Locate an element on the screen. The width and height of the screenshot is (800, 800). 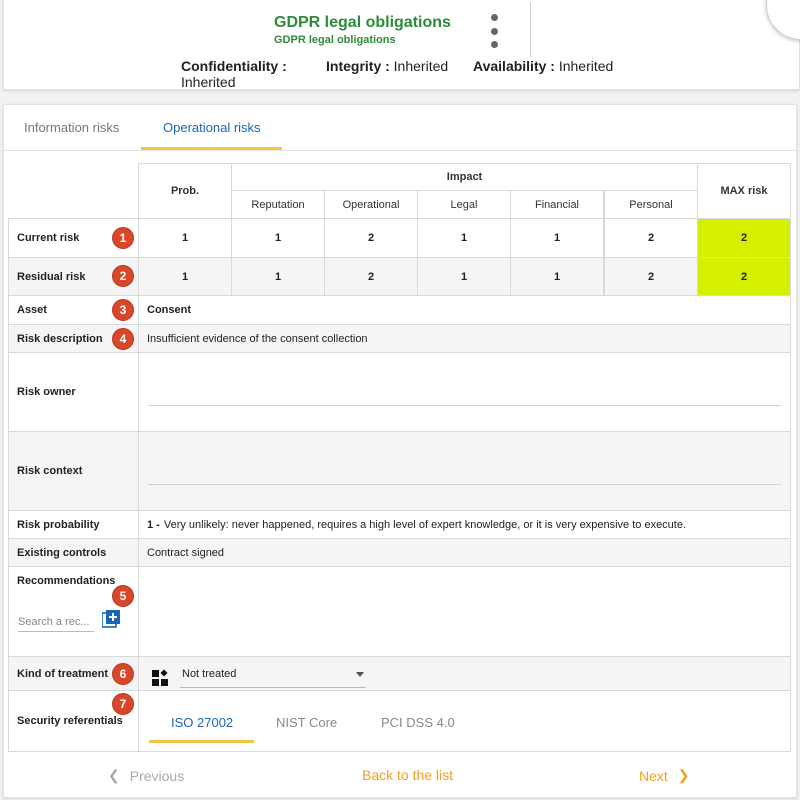
current-prob: 1 is located at coordinates (185, 238).